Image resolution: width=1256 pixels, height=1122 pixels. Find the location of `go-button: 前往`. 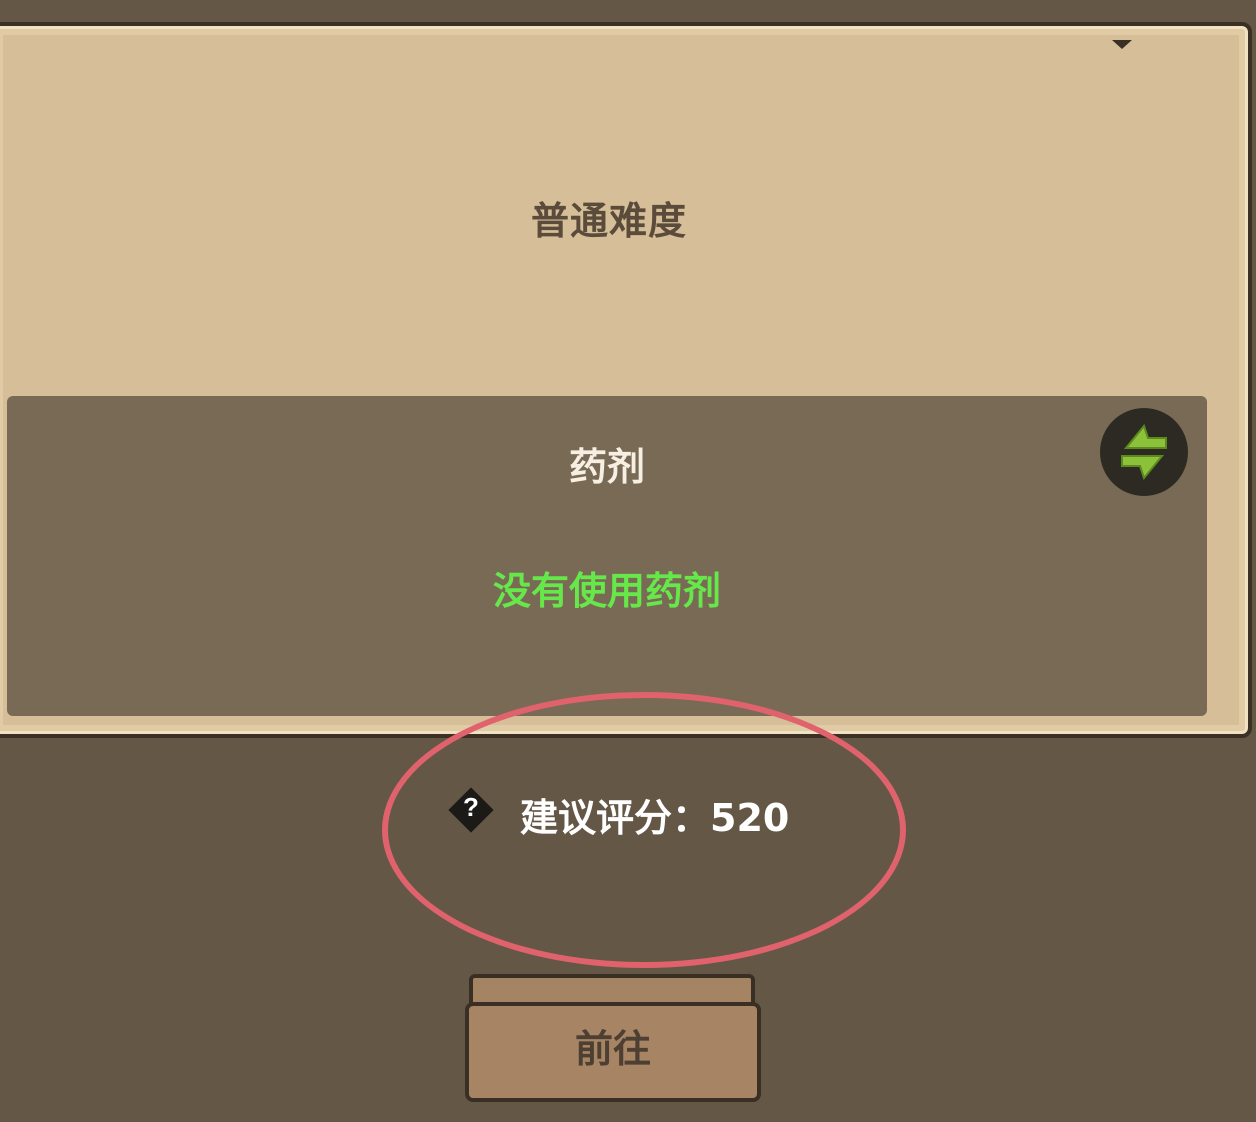

go-button: 前往 is located at coordinates (613, 1040).